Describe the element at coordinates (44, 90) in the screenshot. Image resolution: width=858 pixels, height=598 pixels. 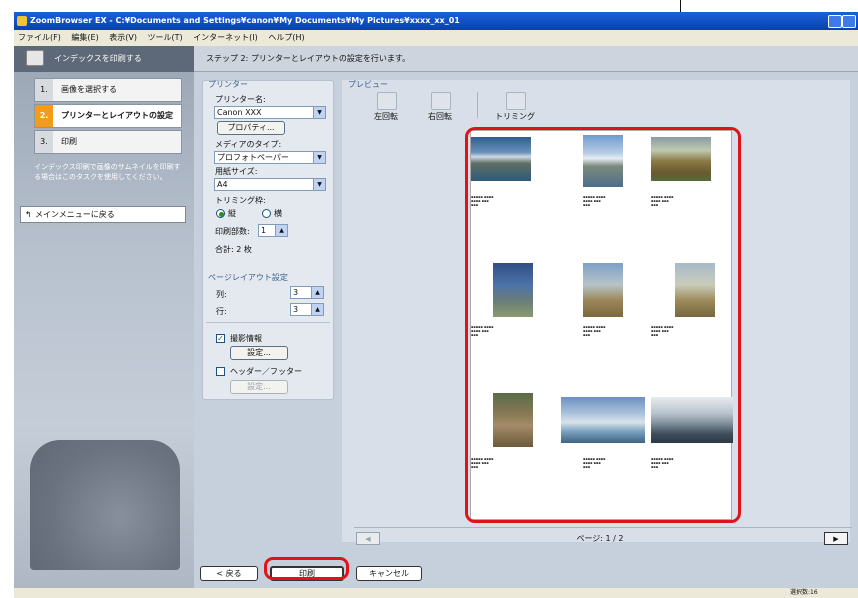
I see `step-number: 1.` at that location.